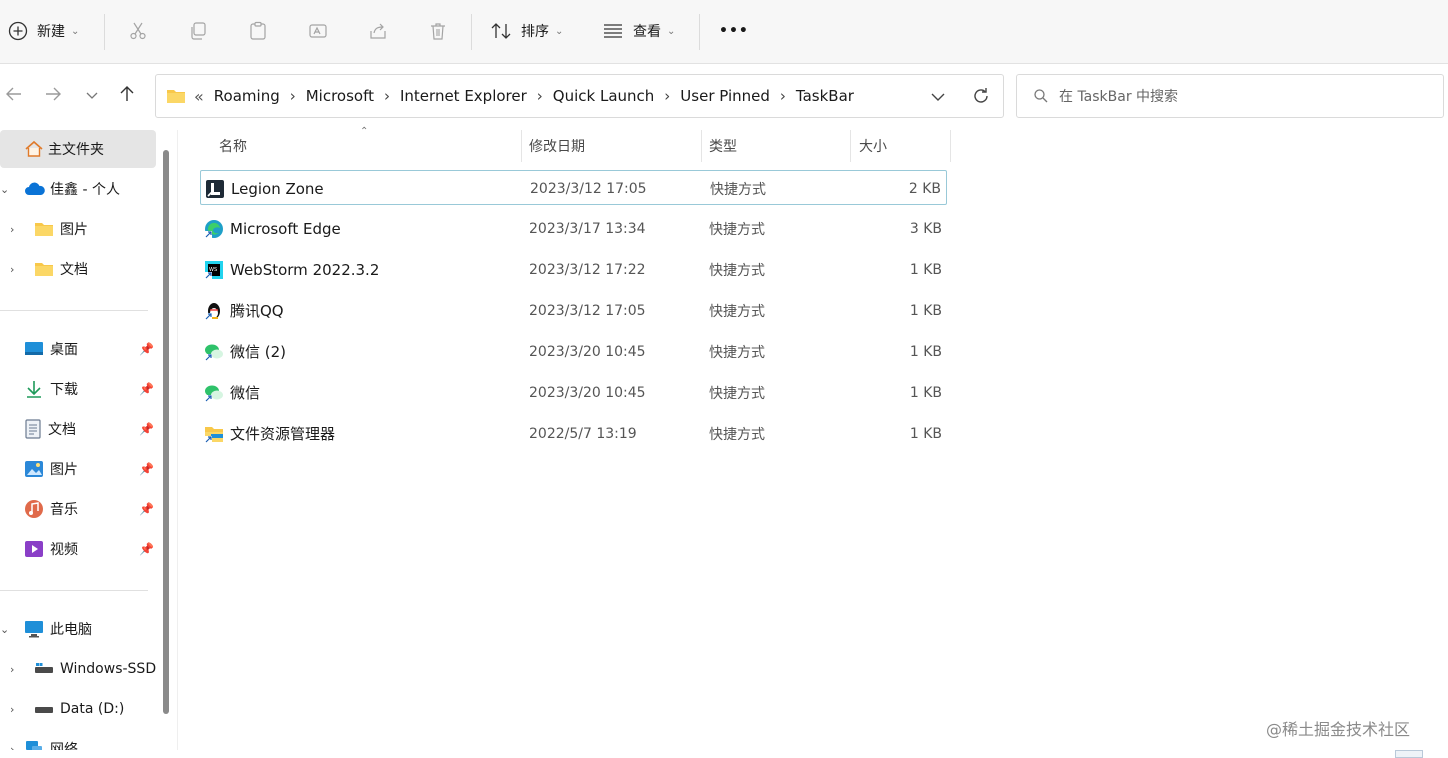 This screenshot has height=758, width=1448. Describe the element at coordinates (318, 31) in the screenshot. I see `rename-button` at that location.